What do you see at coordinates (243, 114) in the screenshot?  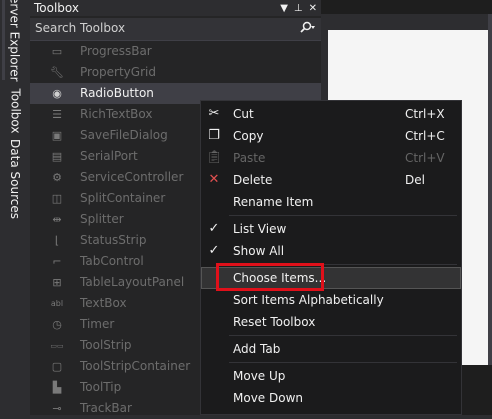 I see `menu-item-label: Cut` at bounding box center [243, 114].